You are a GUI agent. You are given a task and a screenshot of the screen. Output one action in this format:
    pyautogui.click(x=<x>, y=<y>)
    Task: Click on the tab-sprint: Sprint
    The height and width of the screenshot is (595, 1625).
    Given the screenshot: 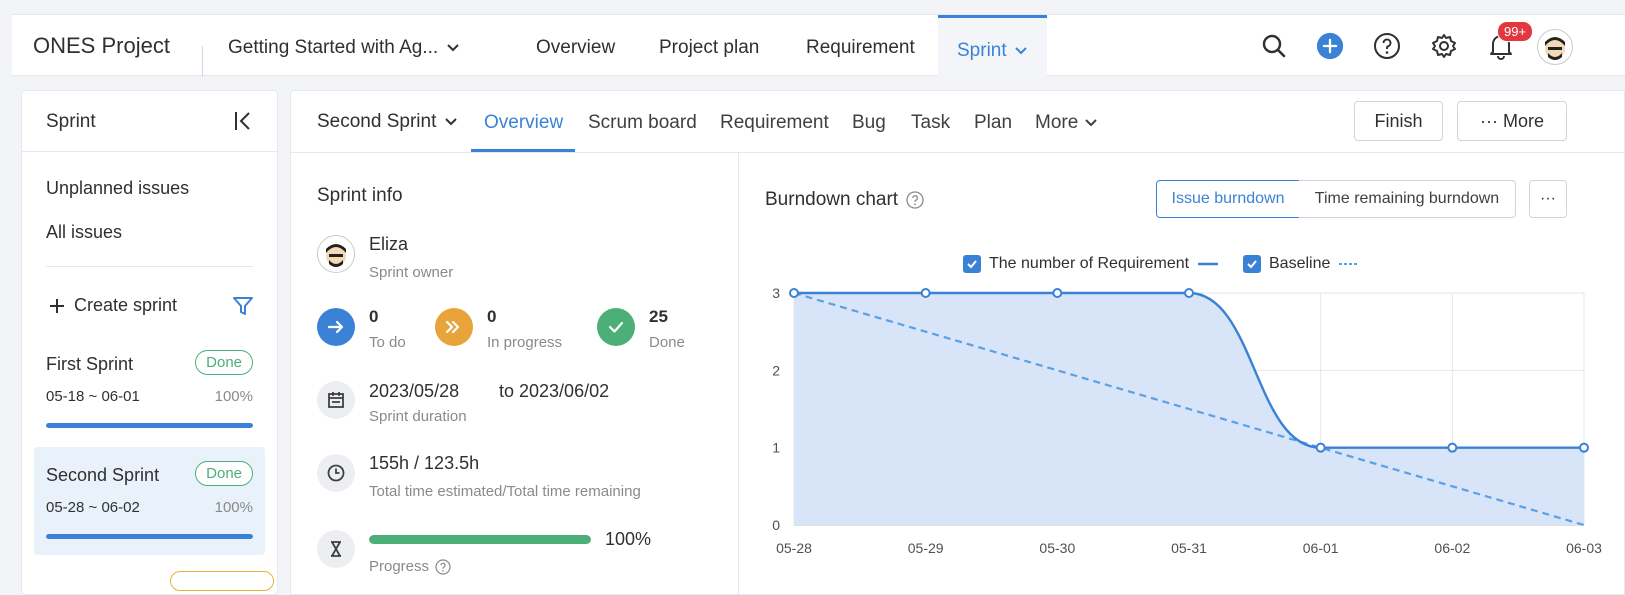 What is the action you would take?
    pyautogui.click(x=992, y=45)
    